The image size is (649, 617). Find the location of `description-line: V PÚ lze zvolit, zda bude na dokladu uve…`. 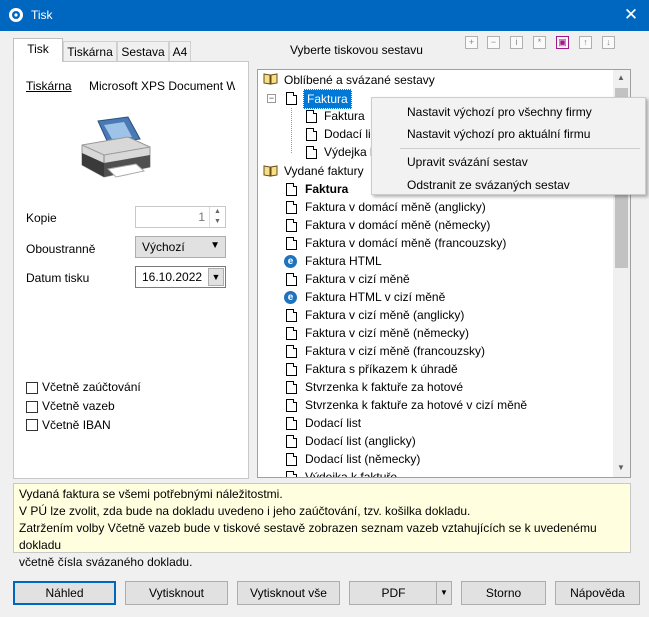

description-line: V PÚ lze zvolit, zda bude na dokladu uve… is located at coordinates (245, 511).